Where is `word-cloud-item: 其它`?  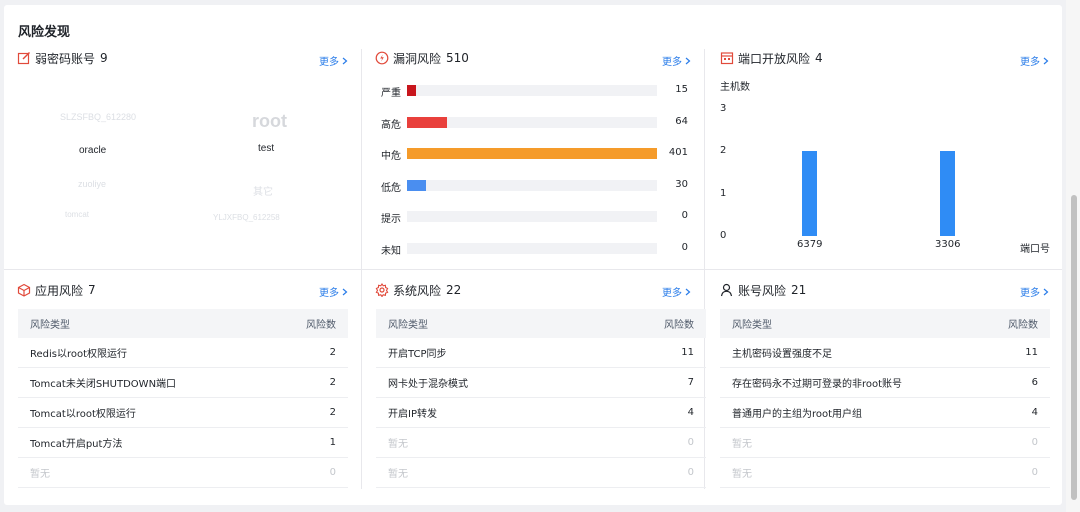
word-cloud-item: 其它 is located at coordinates (263, 192).